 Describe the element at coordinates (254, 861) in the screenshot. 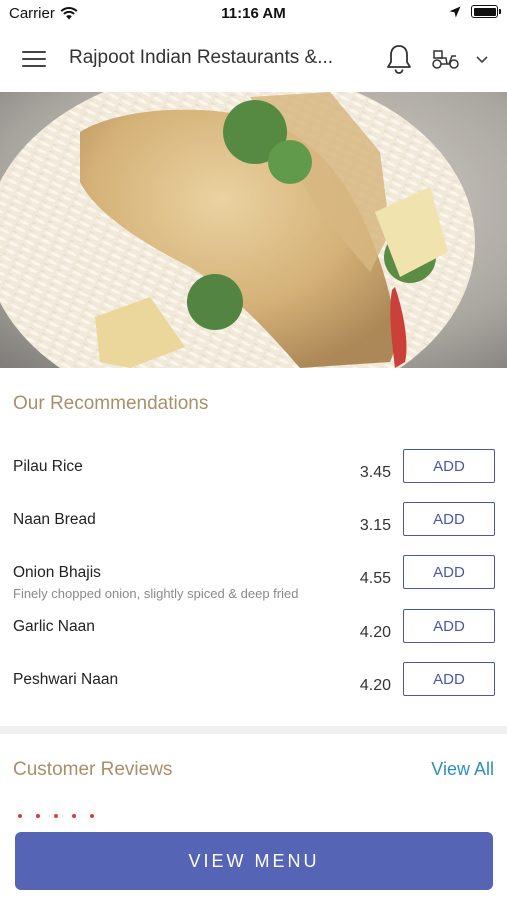

I see `view-menu-button: VIEW MENU` at that location.